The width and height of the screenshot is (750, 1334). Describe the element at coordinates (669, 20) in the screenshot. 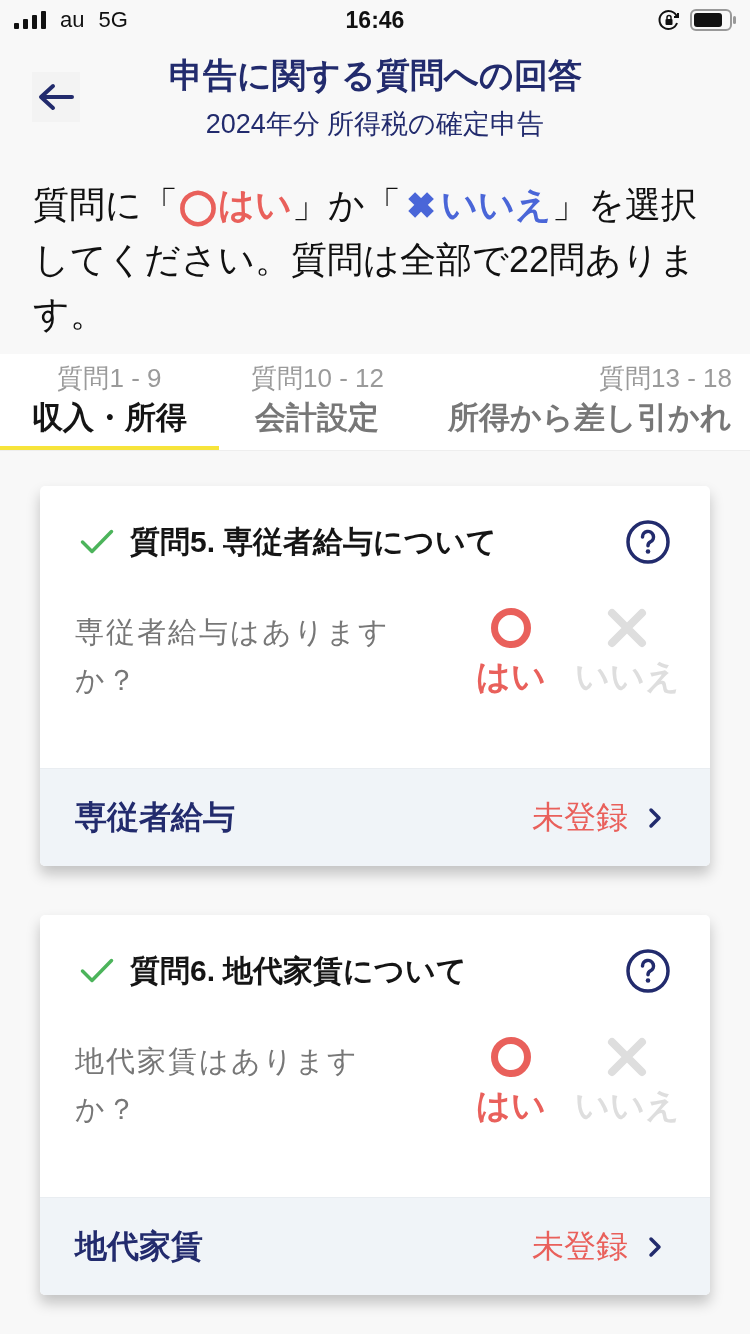

I see `rotation-lock-icon` at that location.